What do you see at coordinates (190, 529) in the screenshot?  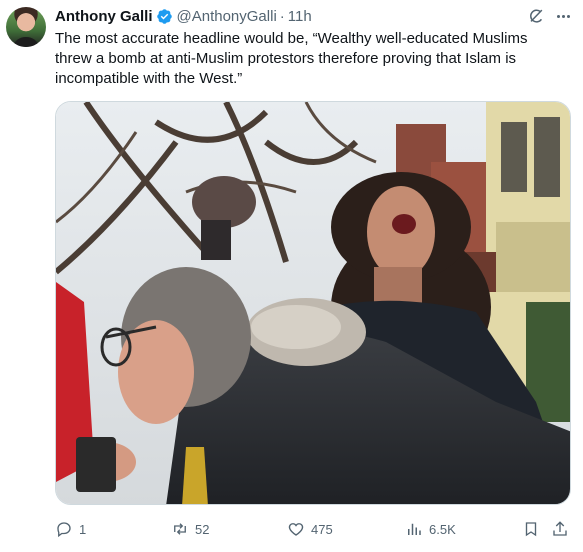 I see `retweet-button: 52` at bounding box center [190, 529].